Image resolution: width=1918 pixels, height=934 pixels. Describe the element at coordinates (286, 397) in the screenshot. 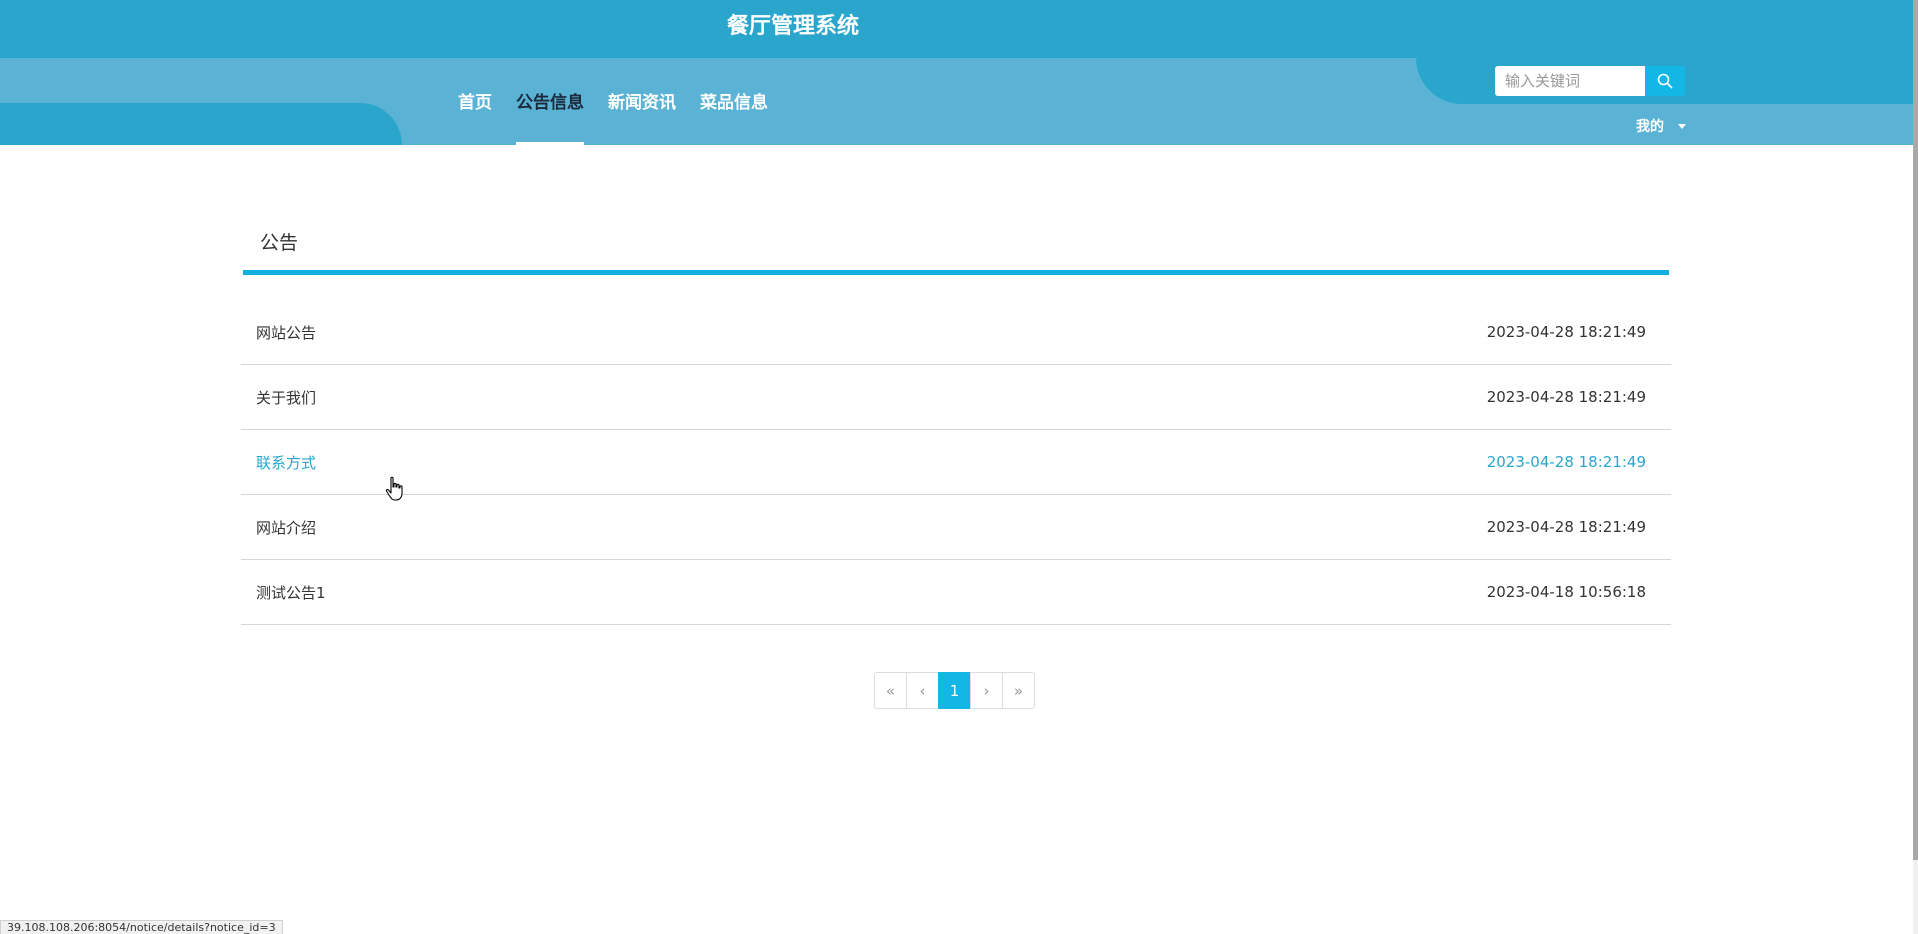

I see `notice-title: 关于我们` at that location.